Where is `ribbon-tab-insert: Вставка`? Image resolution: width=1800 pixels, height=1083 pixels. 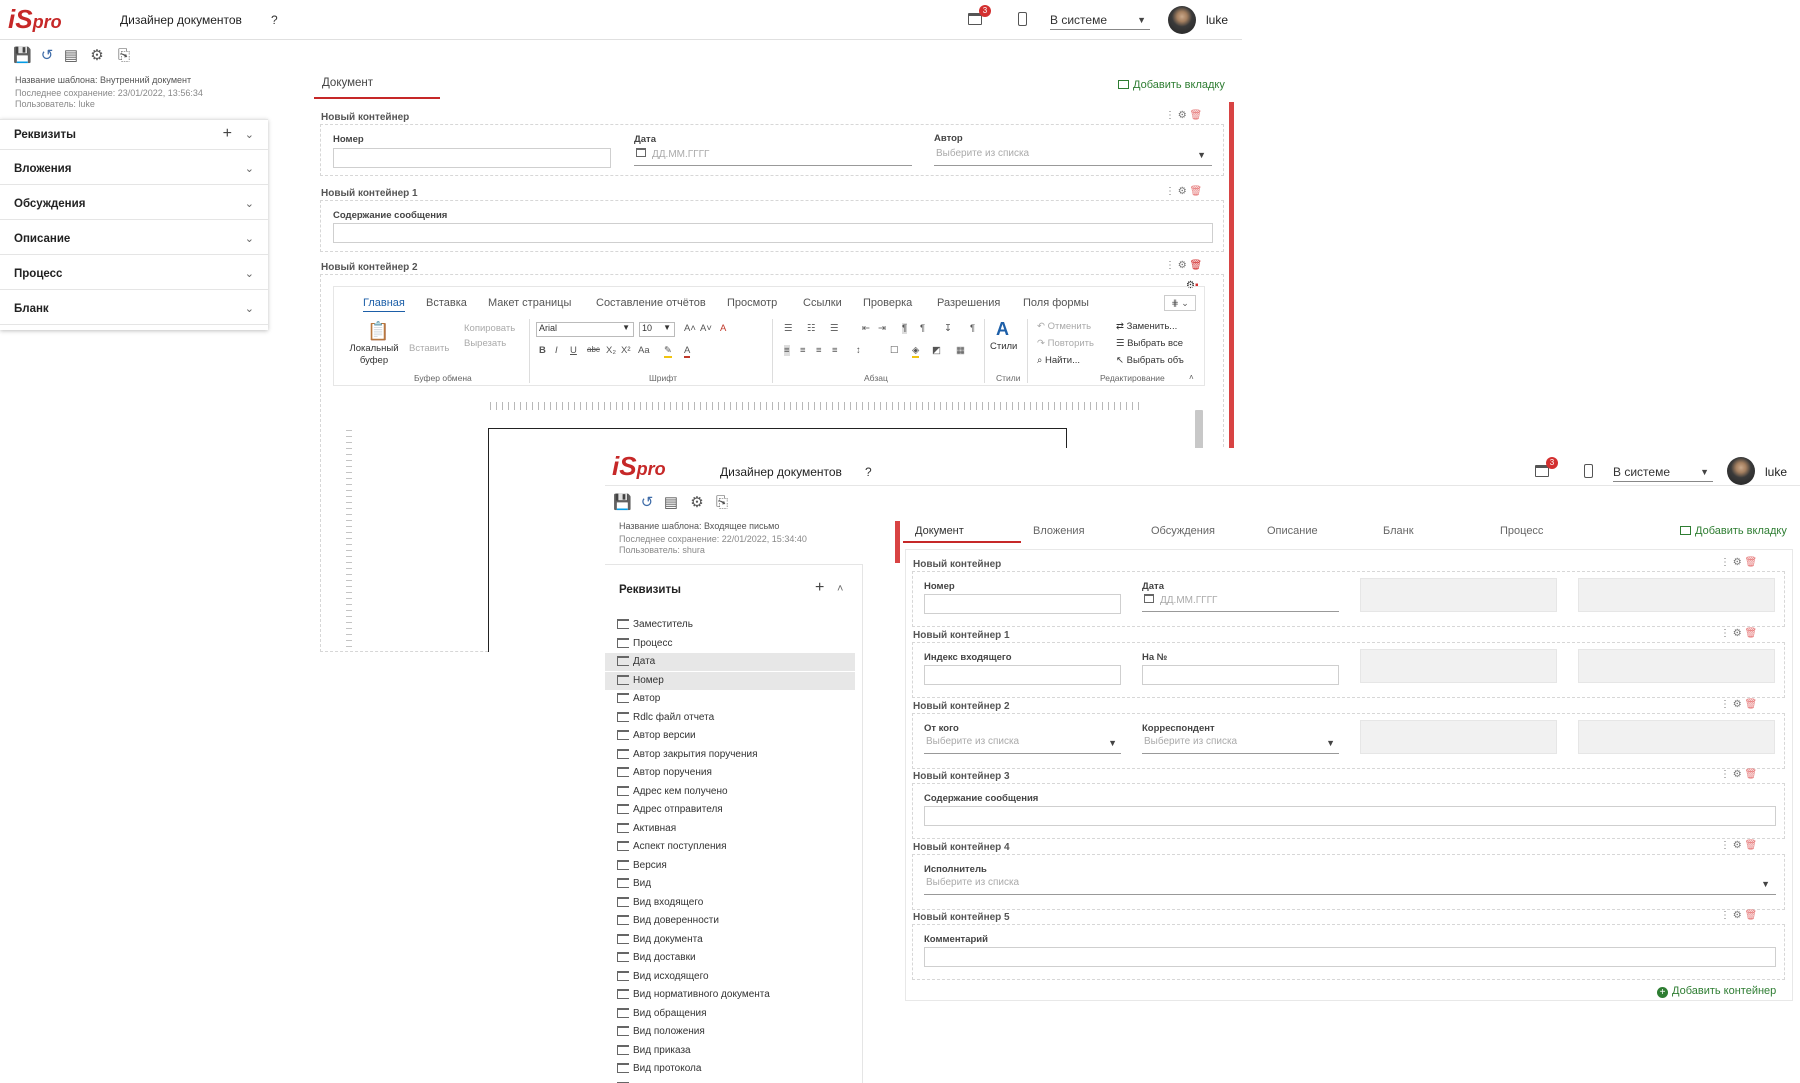 ribbon-tab-insert: Вставка is located at coordinates (446, 303).